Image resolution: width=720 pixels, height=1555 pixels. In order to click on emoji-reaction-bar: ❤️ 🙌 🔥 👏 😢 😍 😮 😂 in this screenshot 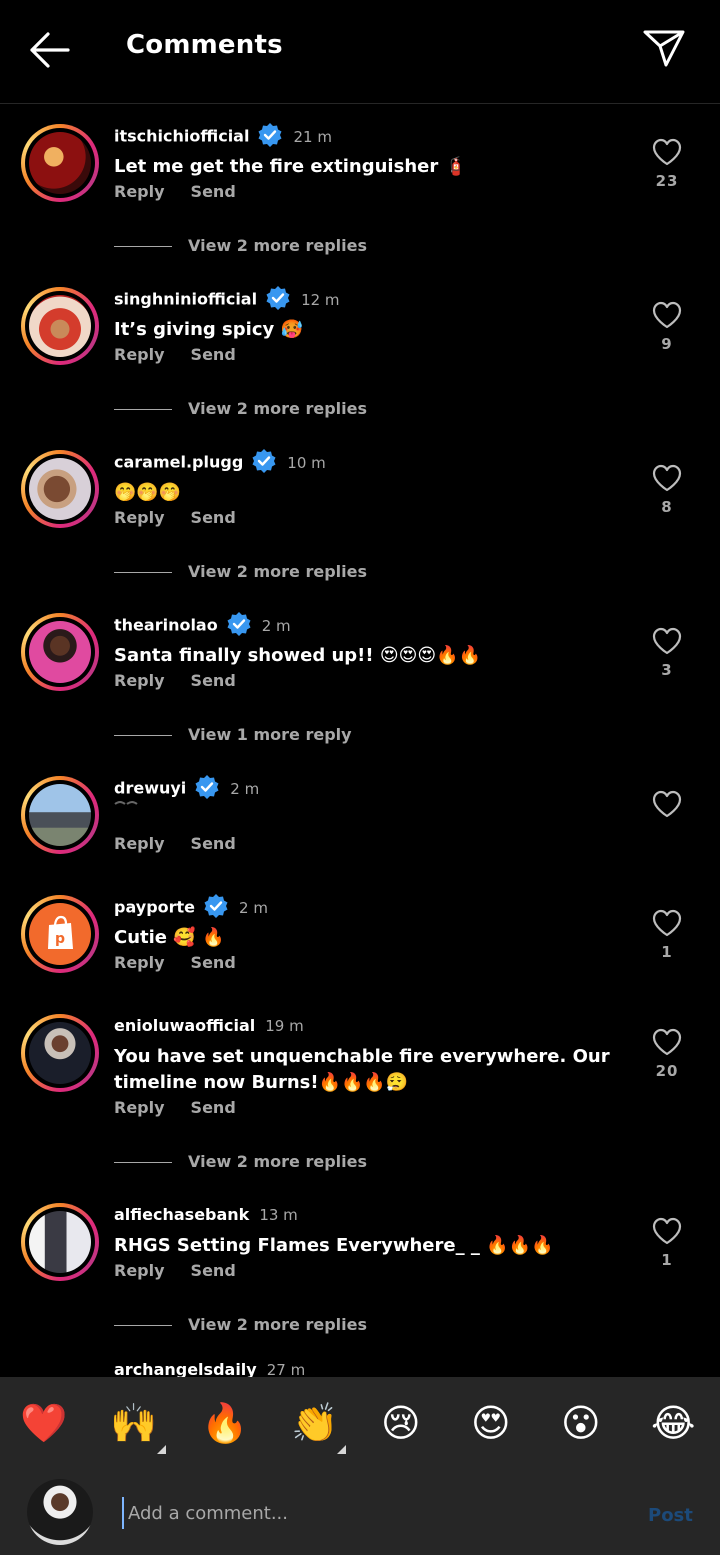, I will do `click(360, 1424)`.